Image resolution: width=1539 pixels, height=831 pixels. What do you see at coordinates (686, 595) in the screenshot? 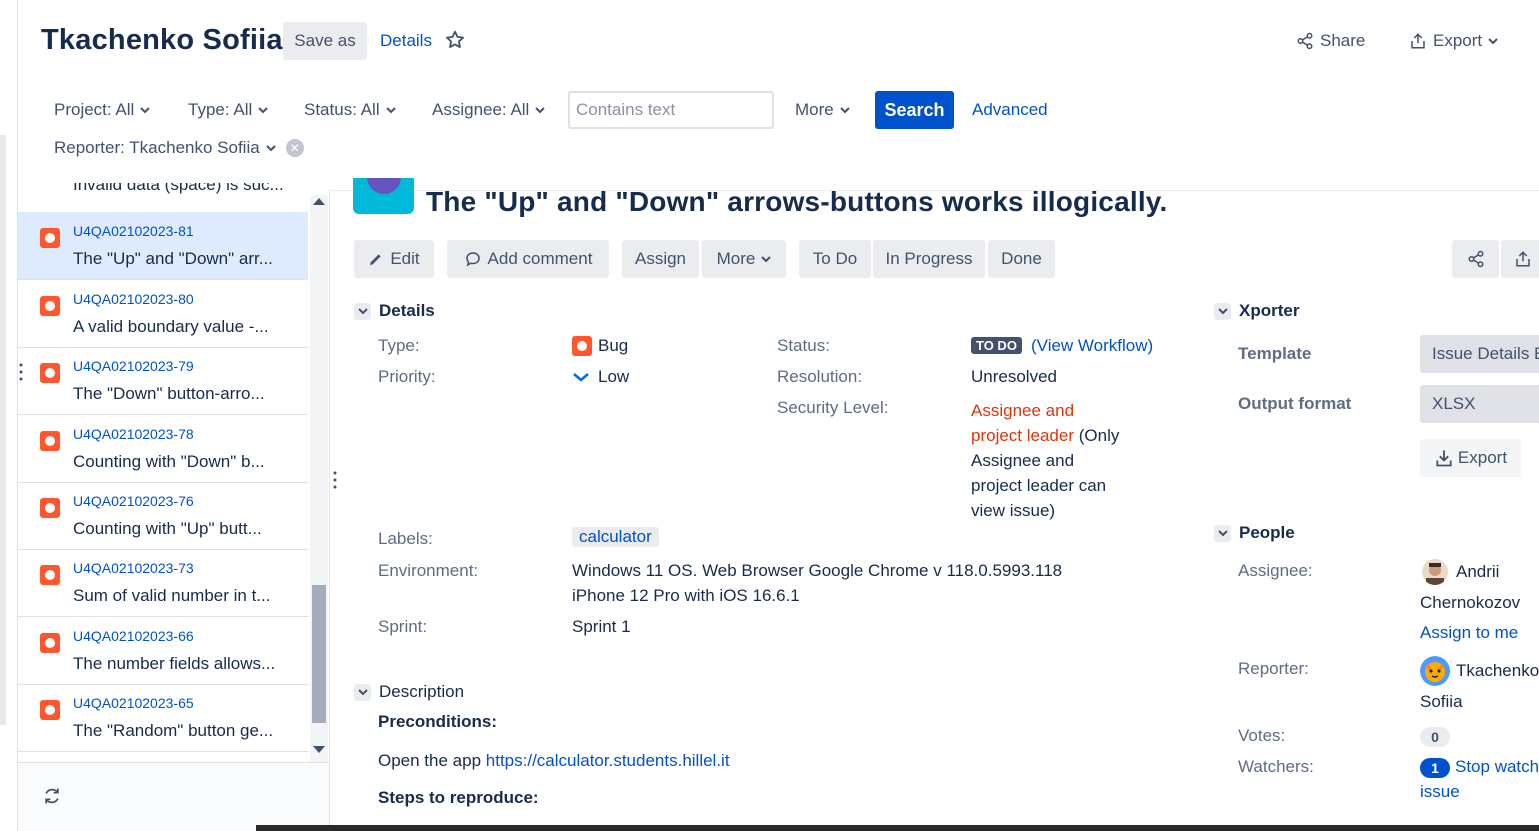
I see `environment-line-2: iPhone 12 Pro with iOS 16.6.1` at bounding box center [686, 595].